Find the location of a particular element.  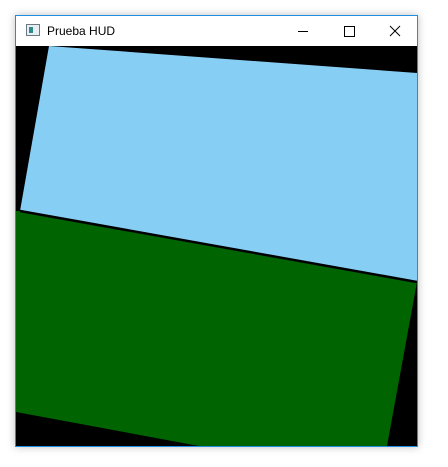

maximize-icon is located at coordinates (349, 31).